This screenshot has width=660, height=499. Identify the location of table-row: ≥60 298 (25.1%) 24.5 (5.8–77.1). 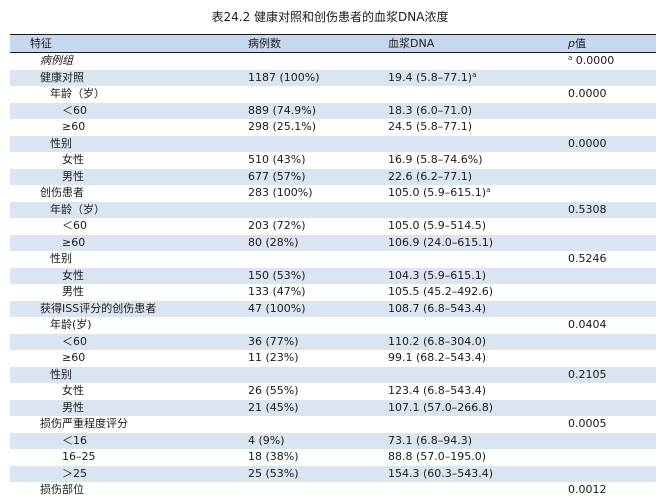
(333, 127).